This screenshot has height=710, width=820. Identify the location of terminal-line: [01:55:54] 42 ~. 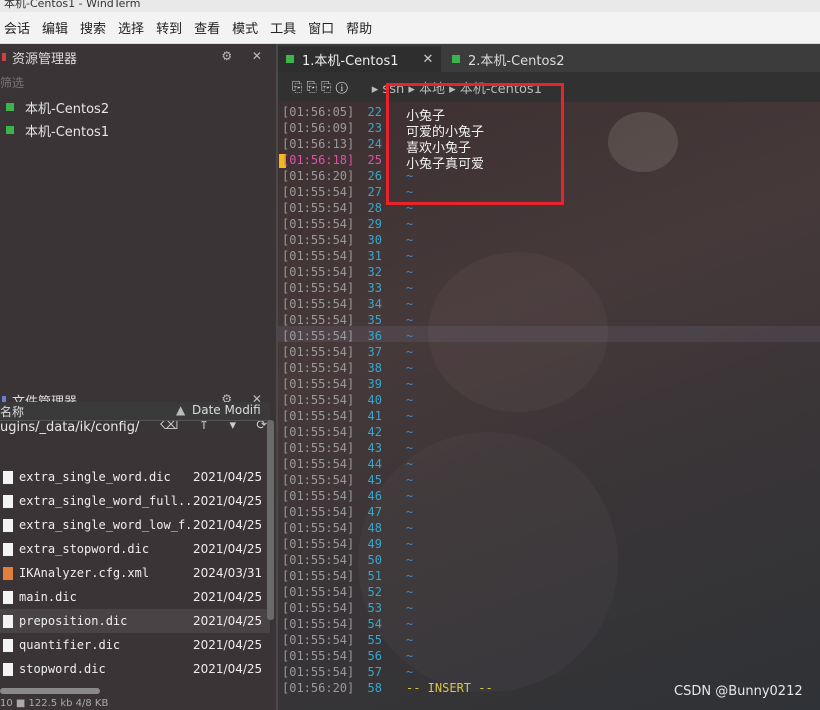
(549, 433).